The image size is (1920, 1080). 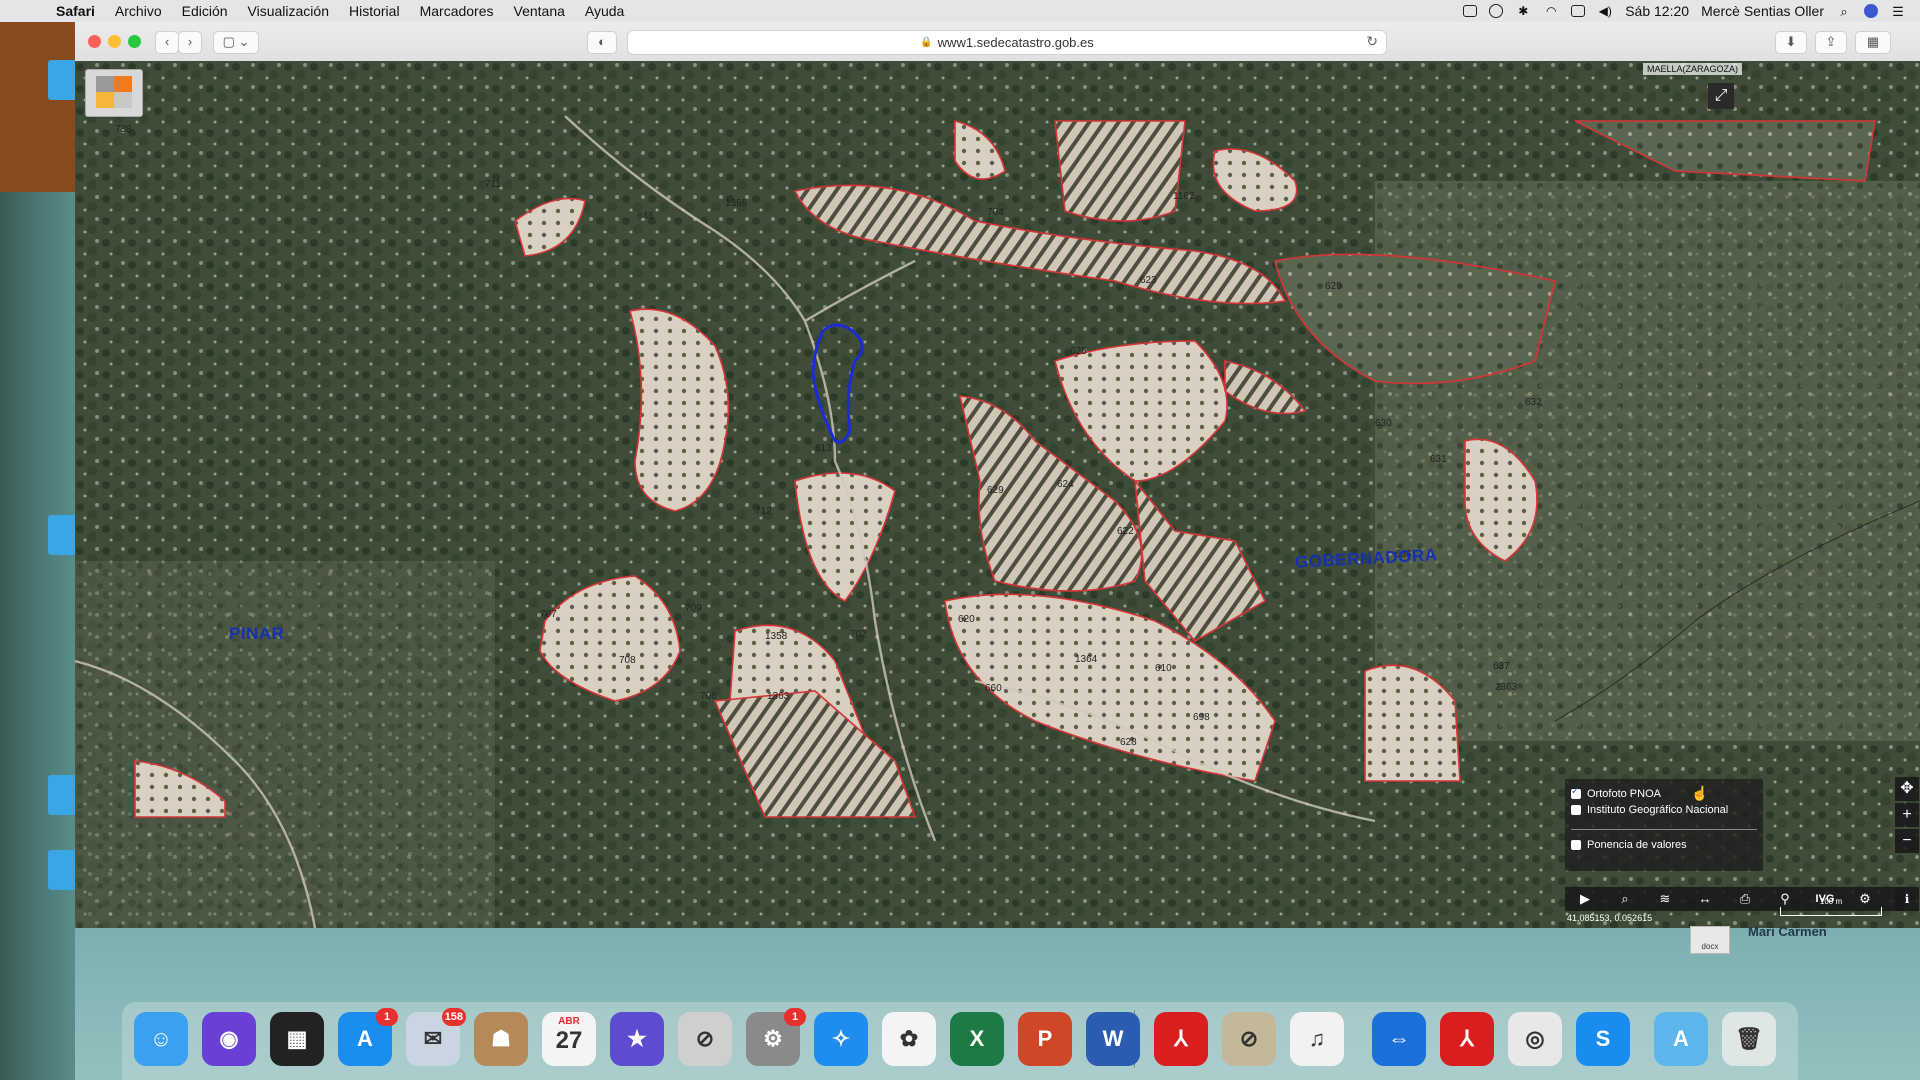 I want to click on dock-finder-icon: ☺, so click(x=161, y=1039).